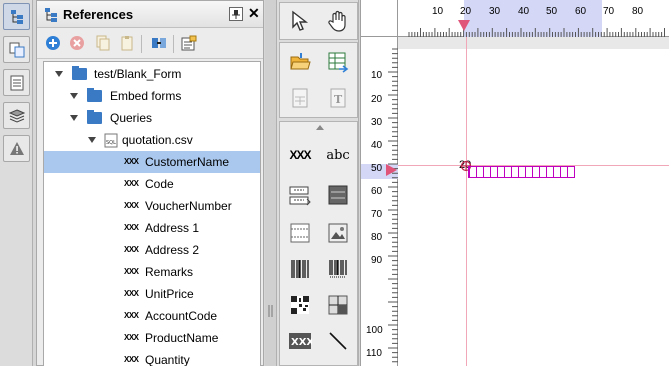 The height and width of the screenshot is (366, 669). What do you see at coordinates (16, 82) in the screenshot?
I see `list-panel-button` at bounding box center [16, 82].